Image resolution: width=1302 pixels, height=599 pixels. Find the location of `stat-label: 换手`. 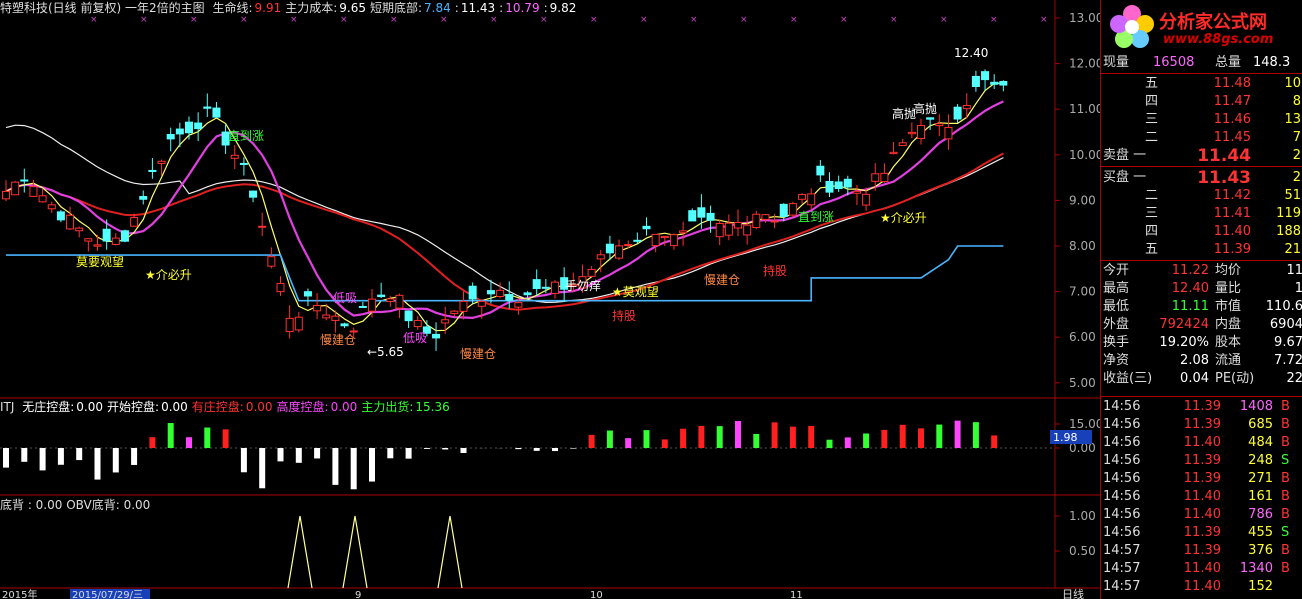

stat-label: 换手 is located at coordinates (1116, 342).